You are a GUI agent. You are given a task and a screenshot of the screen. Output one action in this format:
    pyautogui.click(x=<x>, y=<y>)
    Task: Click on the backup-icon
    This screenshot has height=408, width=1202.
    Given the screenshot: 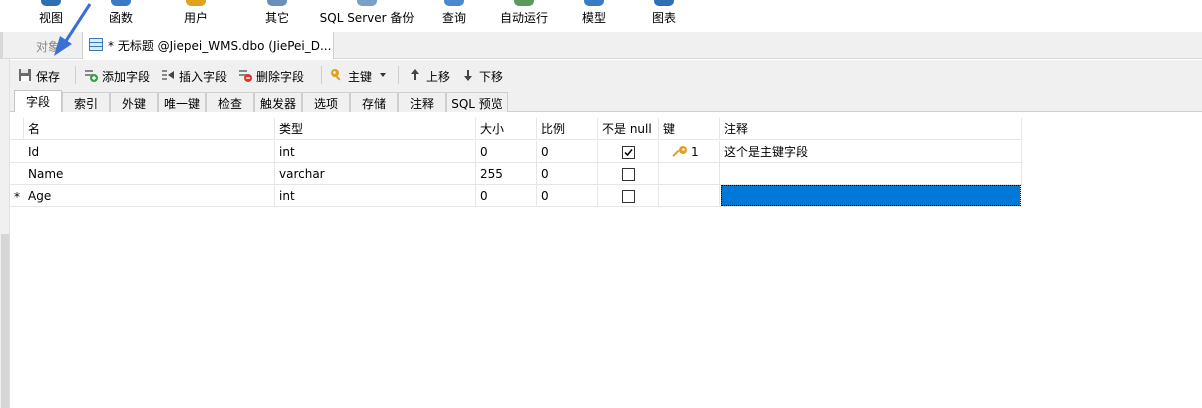 What is the action you would take?
    pyautogui.click(x=367, y=3)
    